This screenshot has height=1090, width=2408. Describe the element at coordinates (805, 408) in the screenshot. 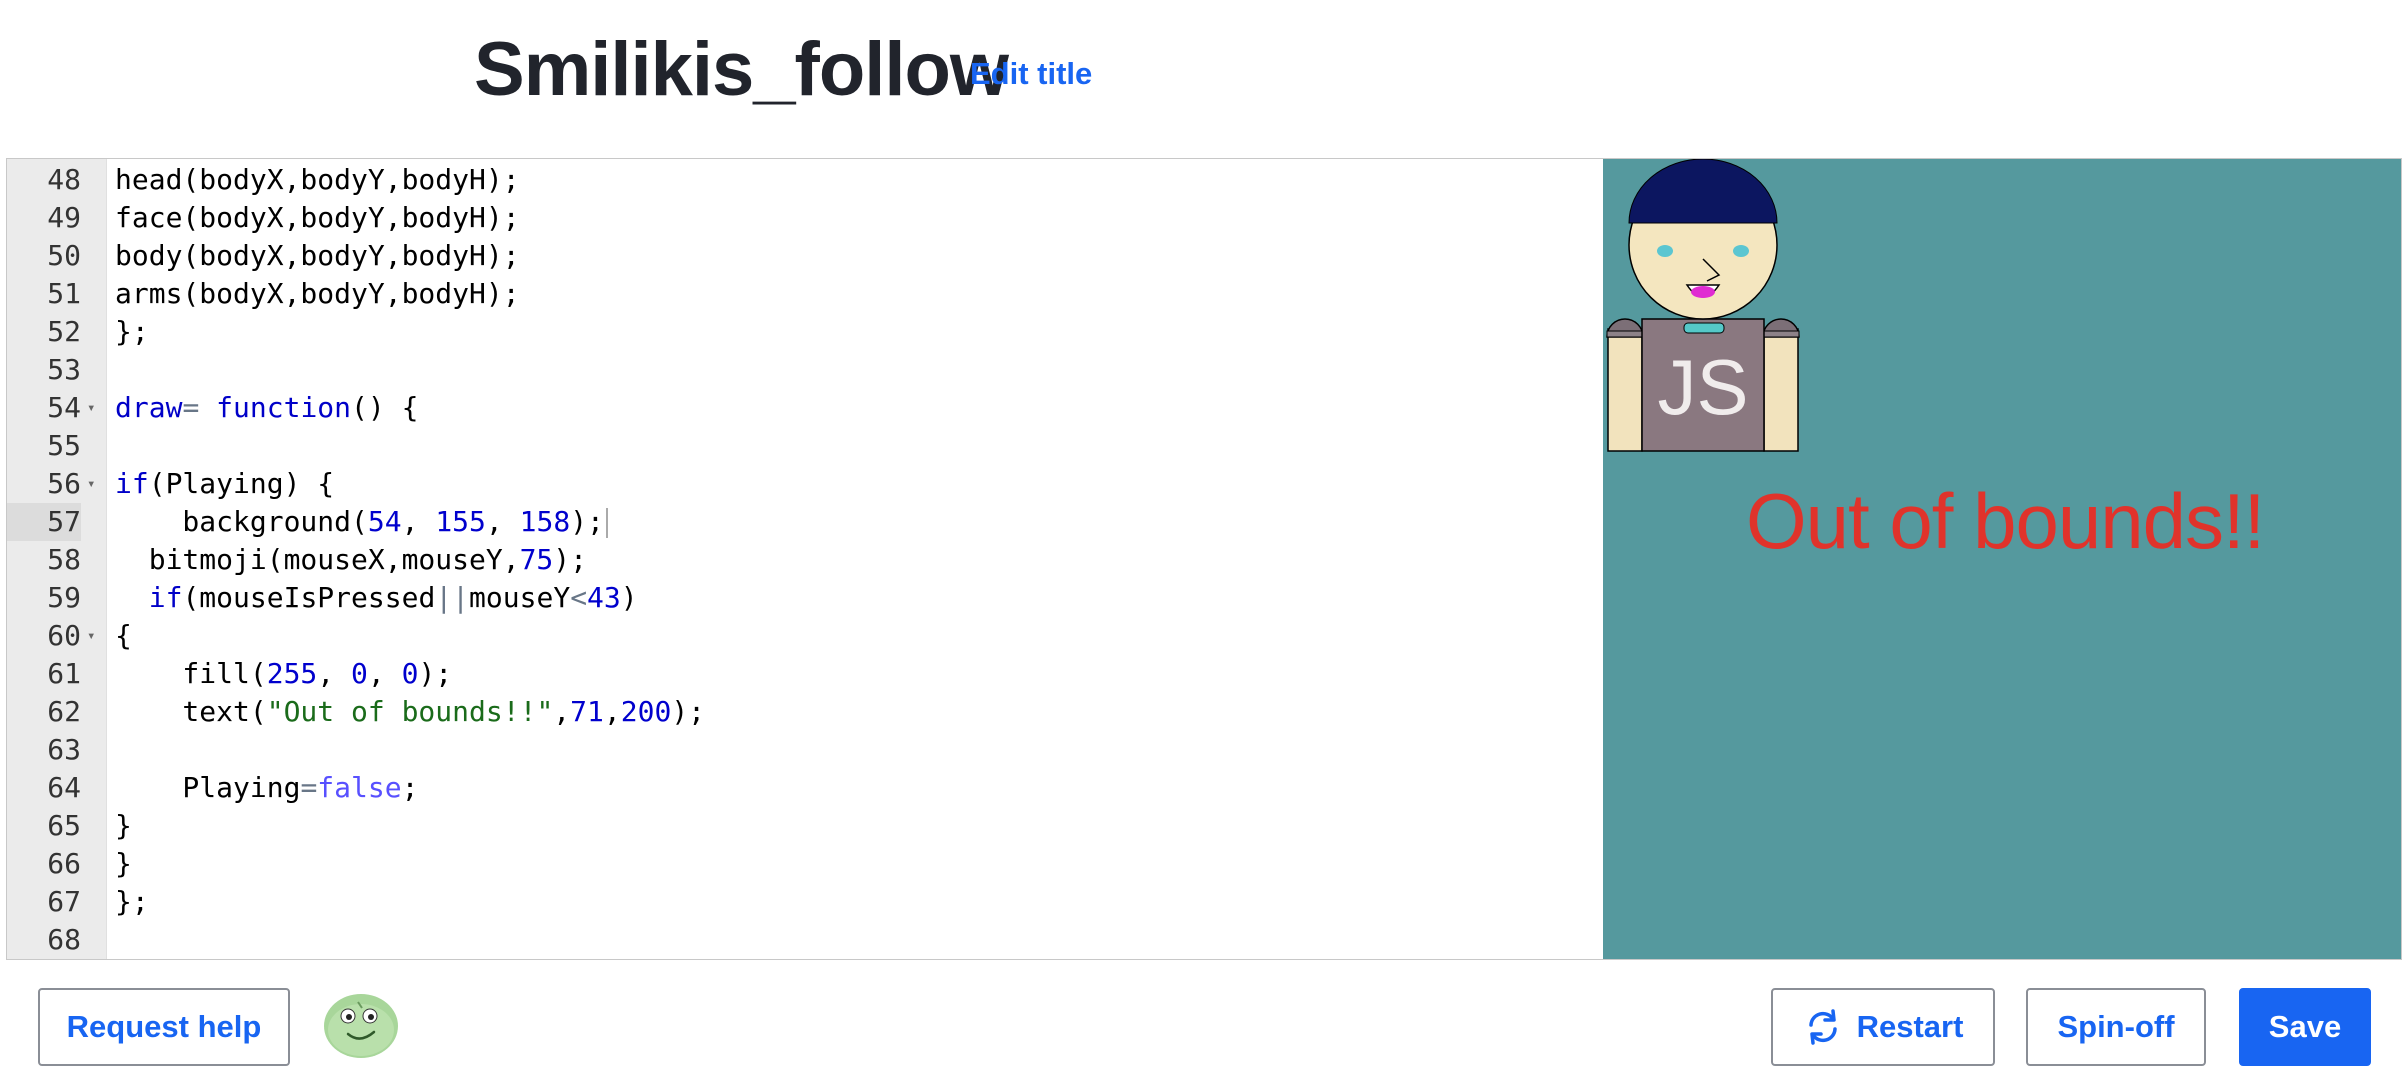

I see `code-line: 54 ▾ draw= function() {` at that location.